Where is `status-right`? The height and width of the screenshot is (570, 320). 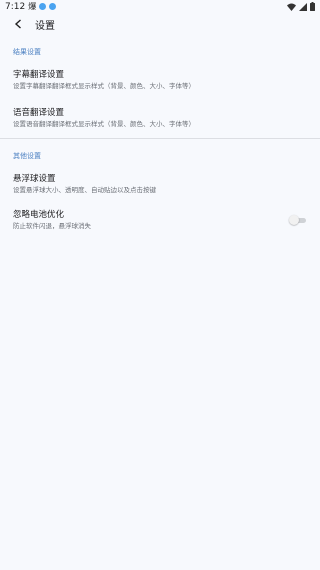 status-right is located at coordinates (301, 6).